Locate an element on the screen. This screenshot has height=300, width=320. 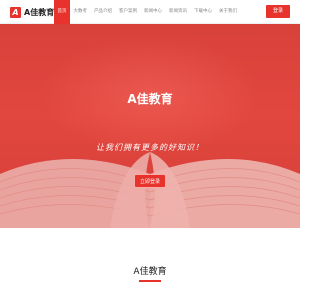
nav-item-news: 新闻资讯 is located at coordinates (178, 12).